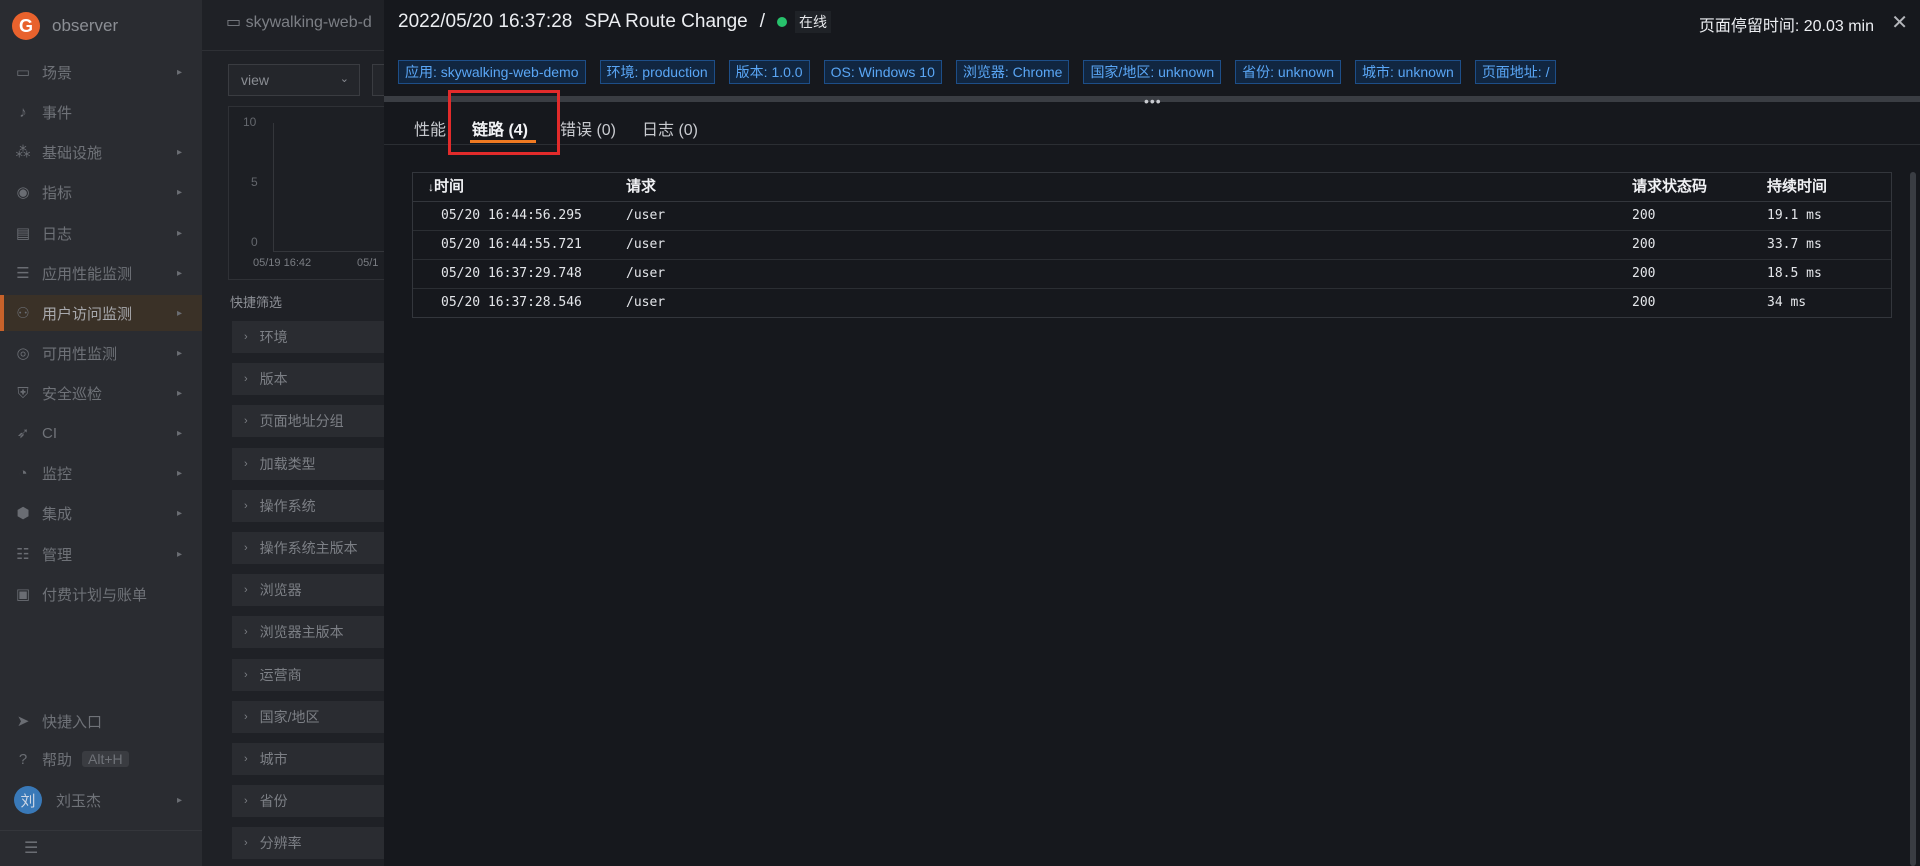  What do you see at coordinates (101, 473) in the screenshot?
I see `nav-item-monitor: ◔ 监控 ▸` at bounding box center [101, 473].